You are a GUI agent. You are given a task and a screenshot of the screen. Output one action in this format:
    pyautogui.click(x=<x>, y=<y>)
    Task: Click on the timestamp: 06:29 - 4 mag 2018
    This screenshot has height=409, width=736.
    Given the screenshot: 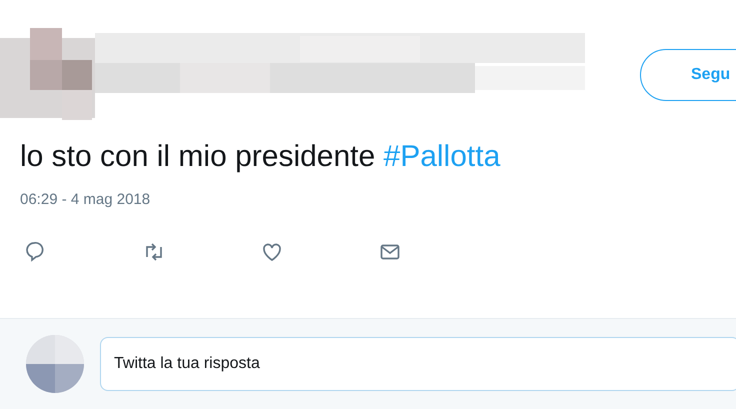 What is the action you would take?
    pyautogui.click(x=85, y=200)
    